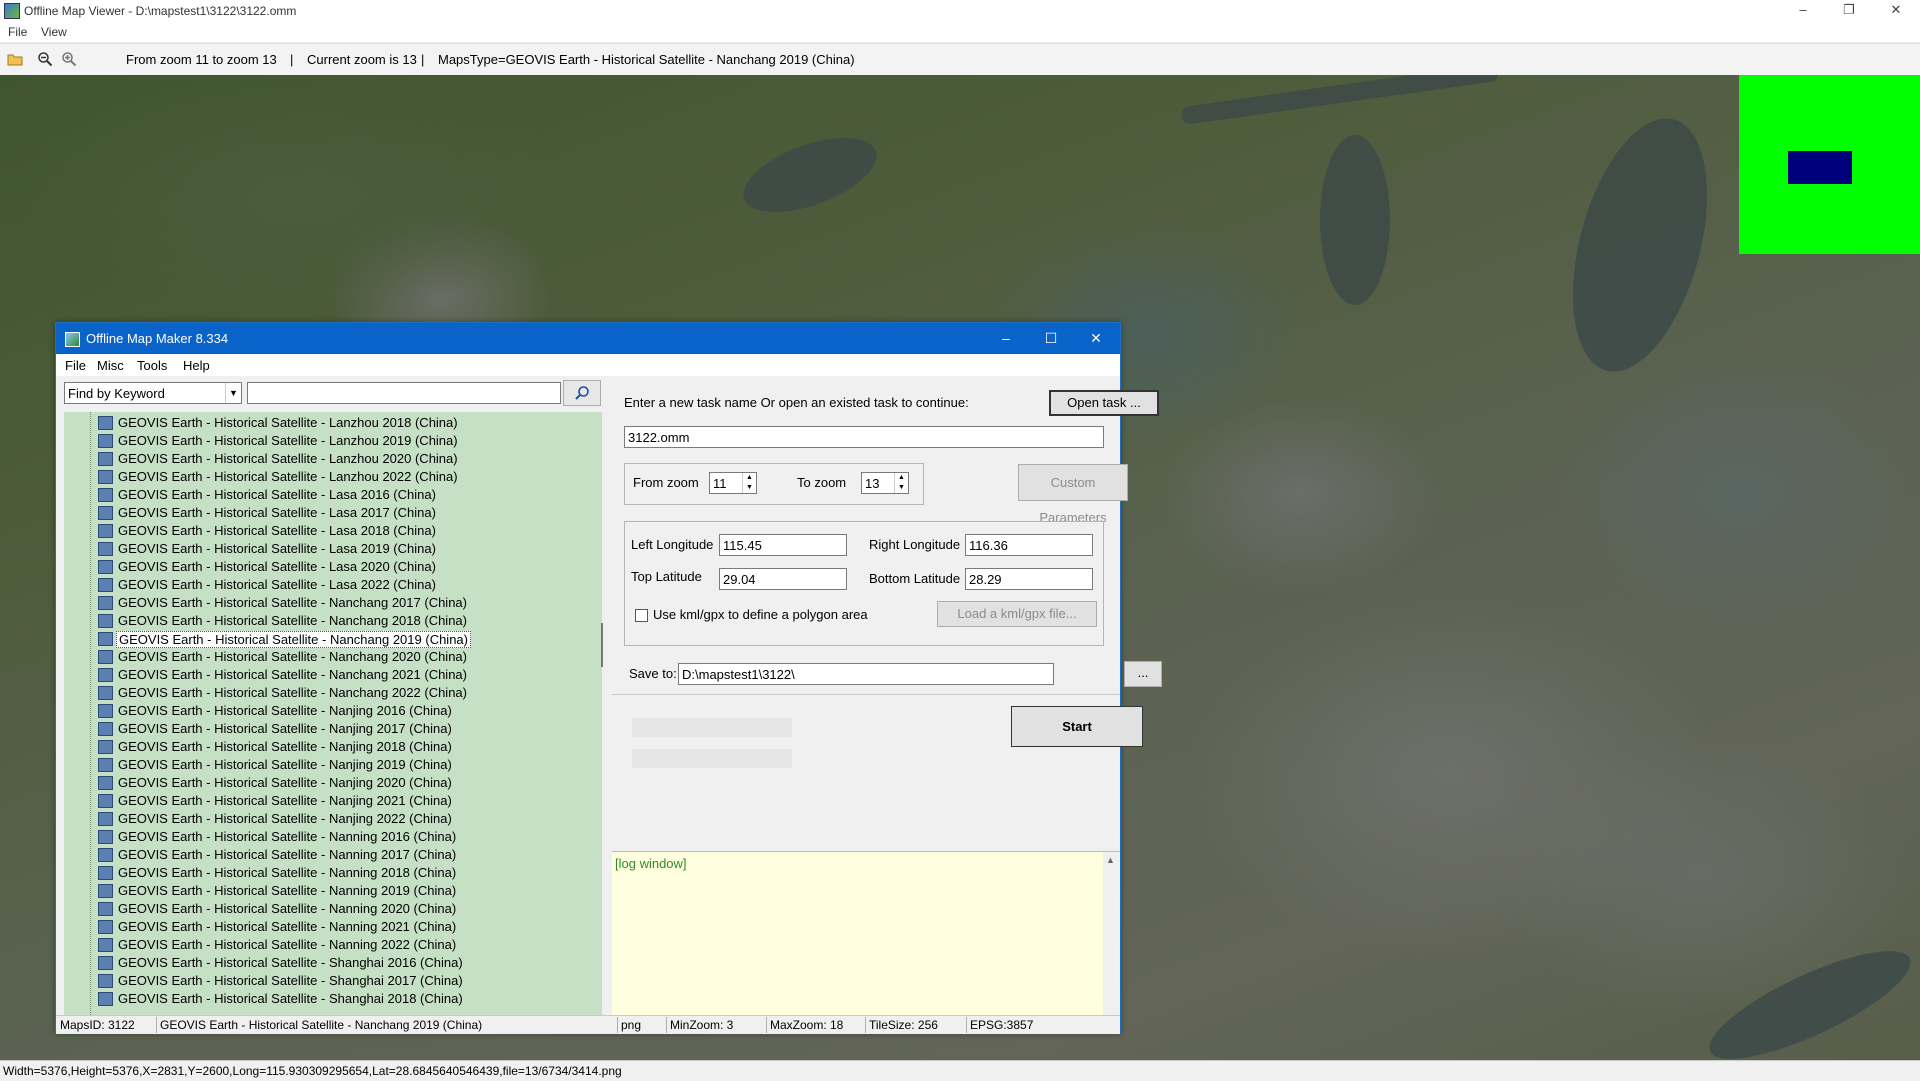  Describe the element at coordinates (985, 579) in the screenshot. I see `bottom-latitude-value: 28.29` at that location.